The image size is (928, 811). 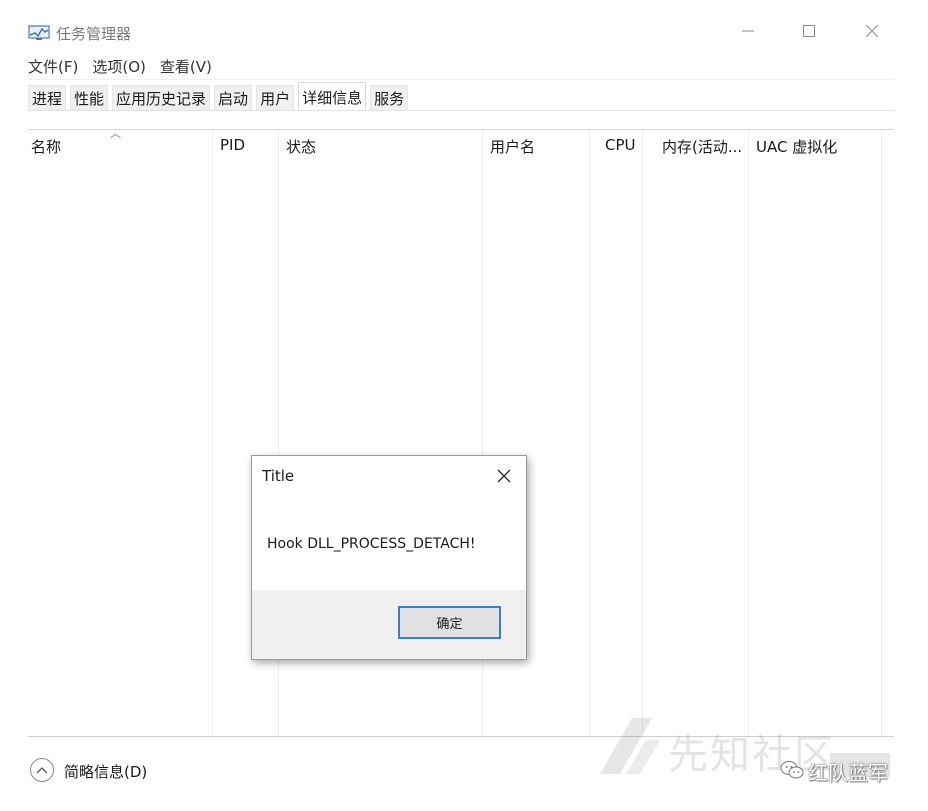 I want to click on tab-strip: 进程 性能 应用历史记录 启动 用户 详细信息 服务, so click(x=220, y=96).